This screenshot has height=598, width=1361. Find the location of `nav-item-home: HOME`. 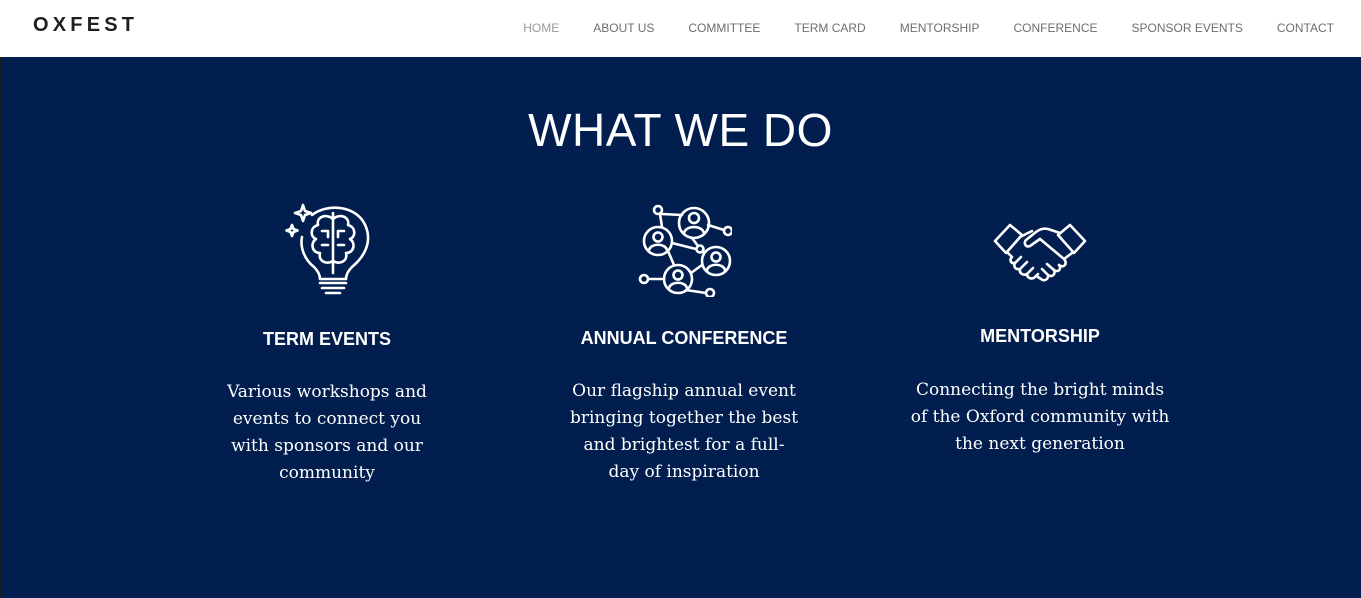

nav-item-home: HOME is located at coordinates (541, 28).